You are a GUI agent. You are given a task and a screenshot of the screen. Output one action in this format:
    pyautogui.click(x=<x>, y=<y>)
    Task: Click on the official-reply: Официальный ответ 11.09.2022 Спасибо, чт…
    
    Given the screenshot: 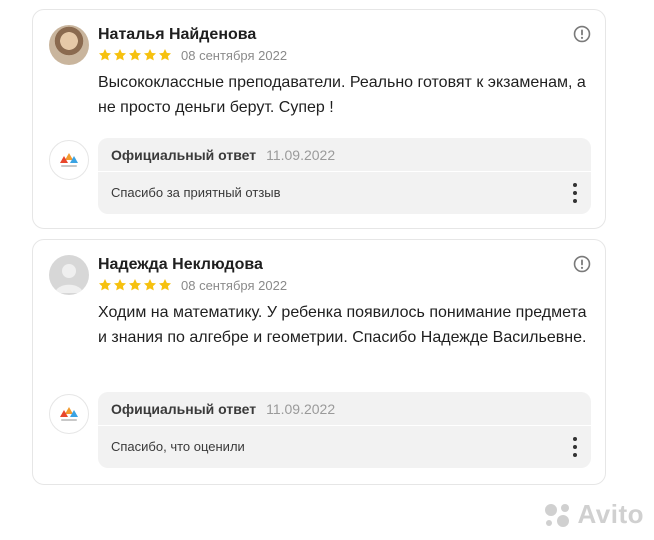 What is the action you would take?
    pyautogui.click(x=344, y=430)
    